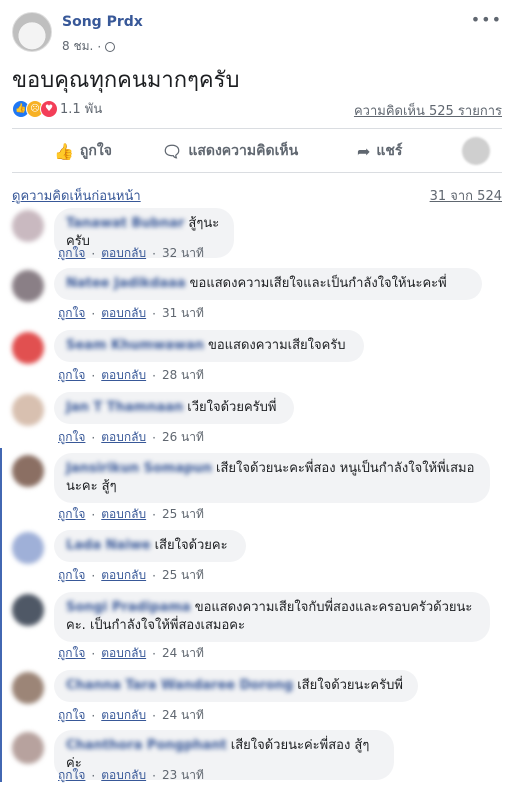  Describe the element at coordinates (257, 172) in the screenshot. I see `divider` at that location.